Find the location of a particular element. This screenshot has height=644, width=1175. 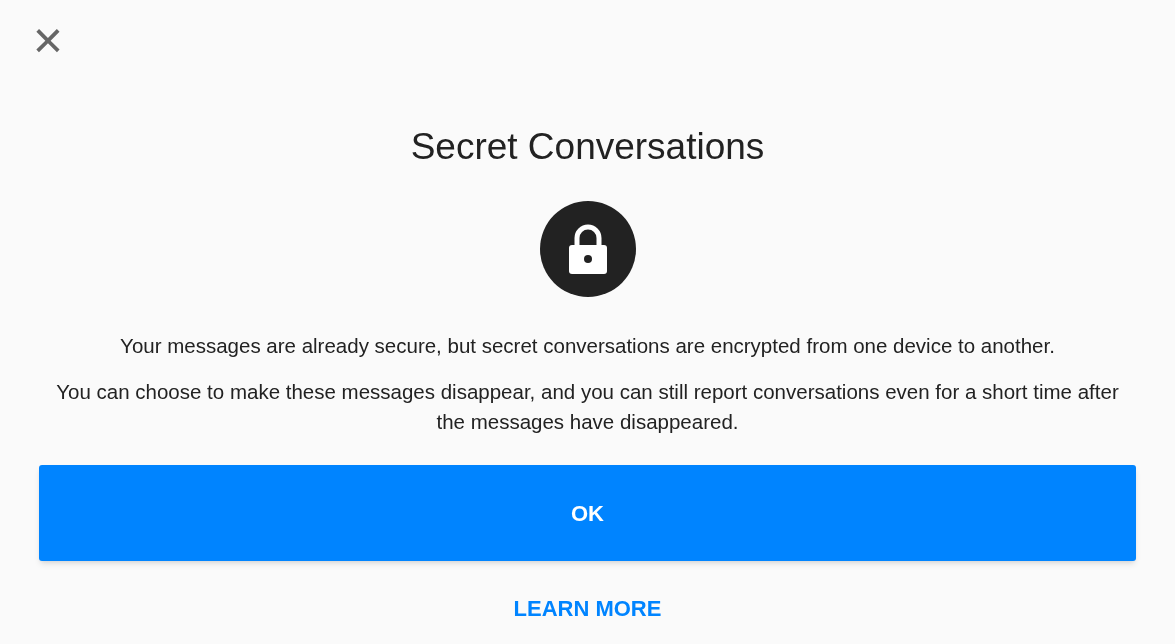

close-button: × is located at coordinates (48, 40).